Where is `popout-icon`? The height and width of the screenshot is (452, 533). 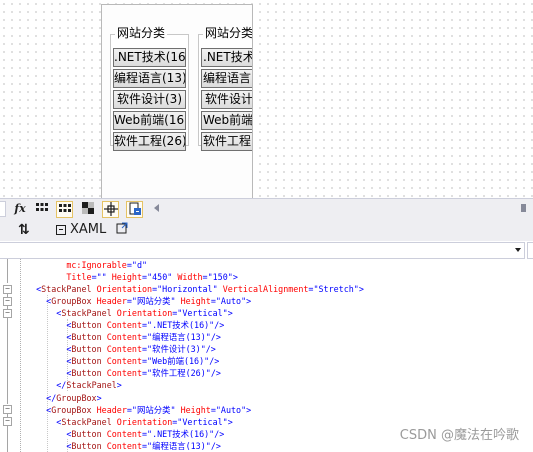
popout-icon is located at coordinates (122, 230).